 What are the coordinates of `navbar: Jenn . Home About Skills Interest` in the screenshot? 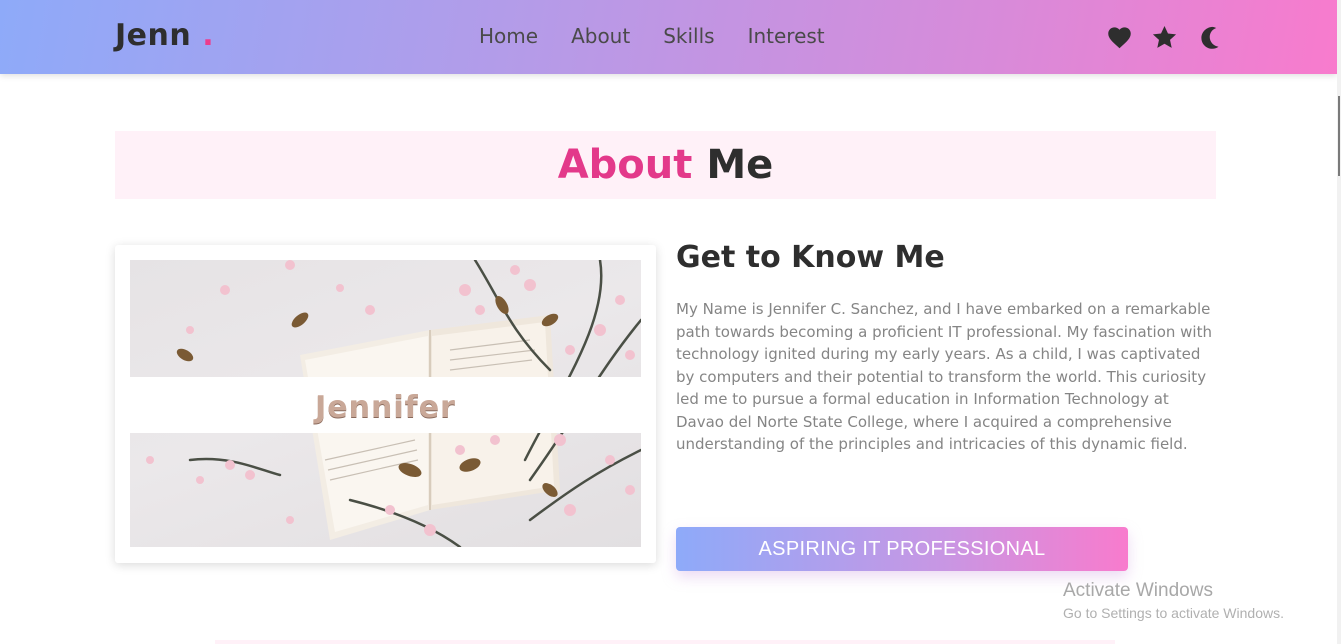 It's located at (668, 37).